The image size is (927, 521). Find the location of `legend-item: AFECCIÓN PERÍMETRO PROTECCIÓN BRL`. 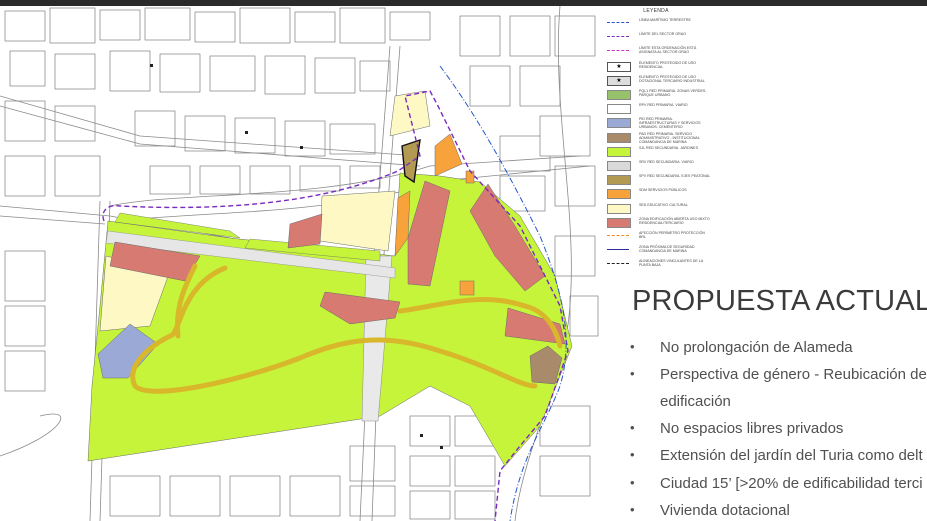

legend-item: AFECCIÓN PERÍMETRO PROTECCIÓN BRL is located at coordinates (659, 237).